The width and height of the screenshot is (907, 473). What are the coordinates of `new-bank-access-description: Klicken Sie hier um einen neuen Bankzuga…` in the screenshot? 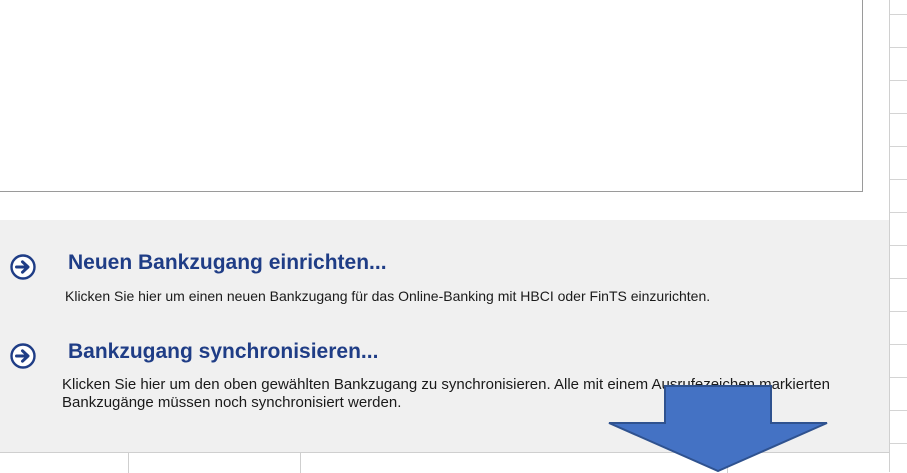 It's located at (388, 296).